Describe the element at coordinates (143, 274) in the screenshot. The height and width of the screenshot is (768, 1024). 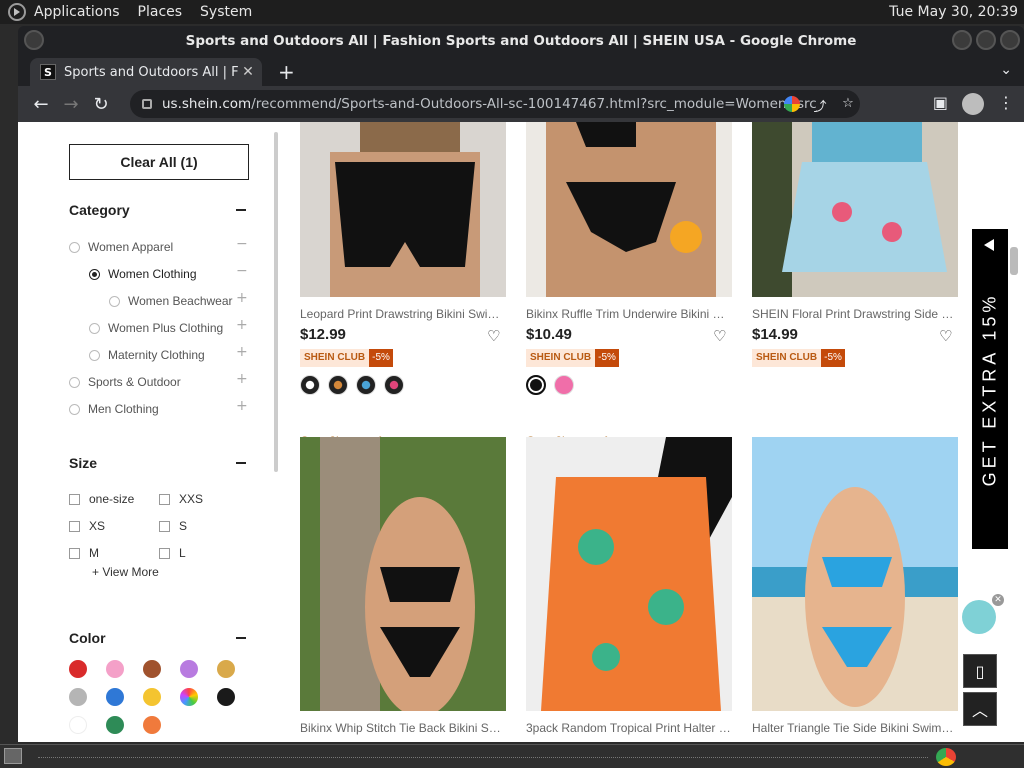
I see `category-women-clothing: Women Clothing` at that location.